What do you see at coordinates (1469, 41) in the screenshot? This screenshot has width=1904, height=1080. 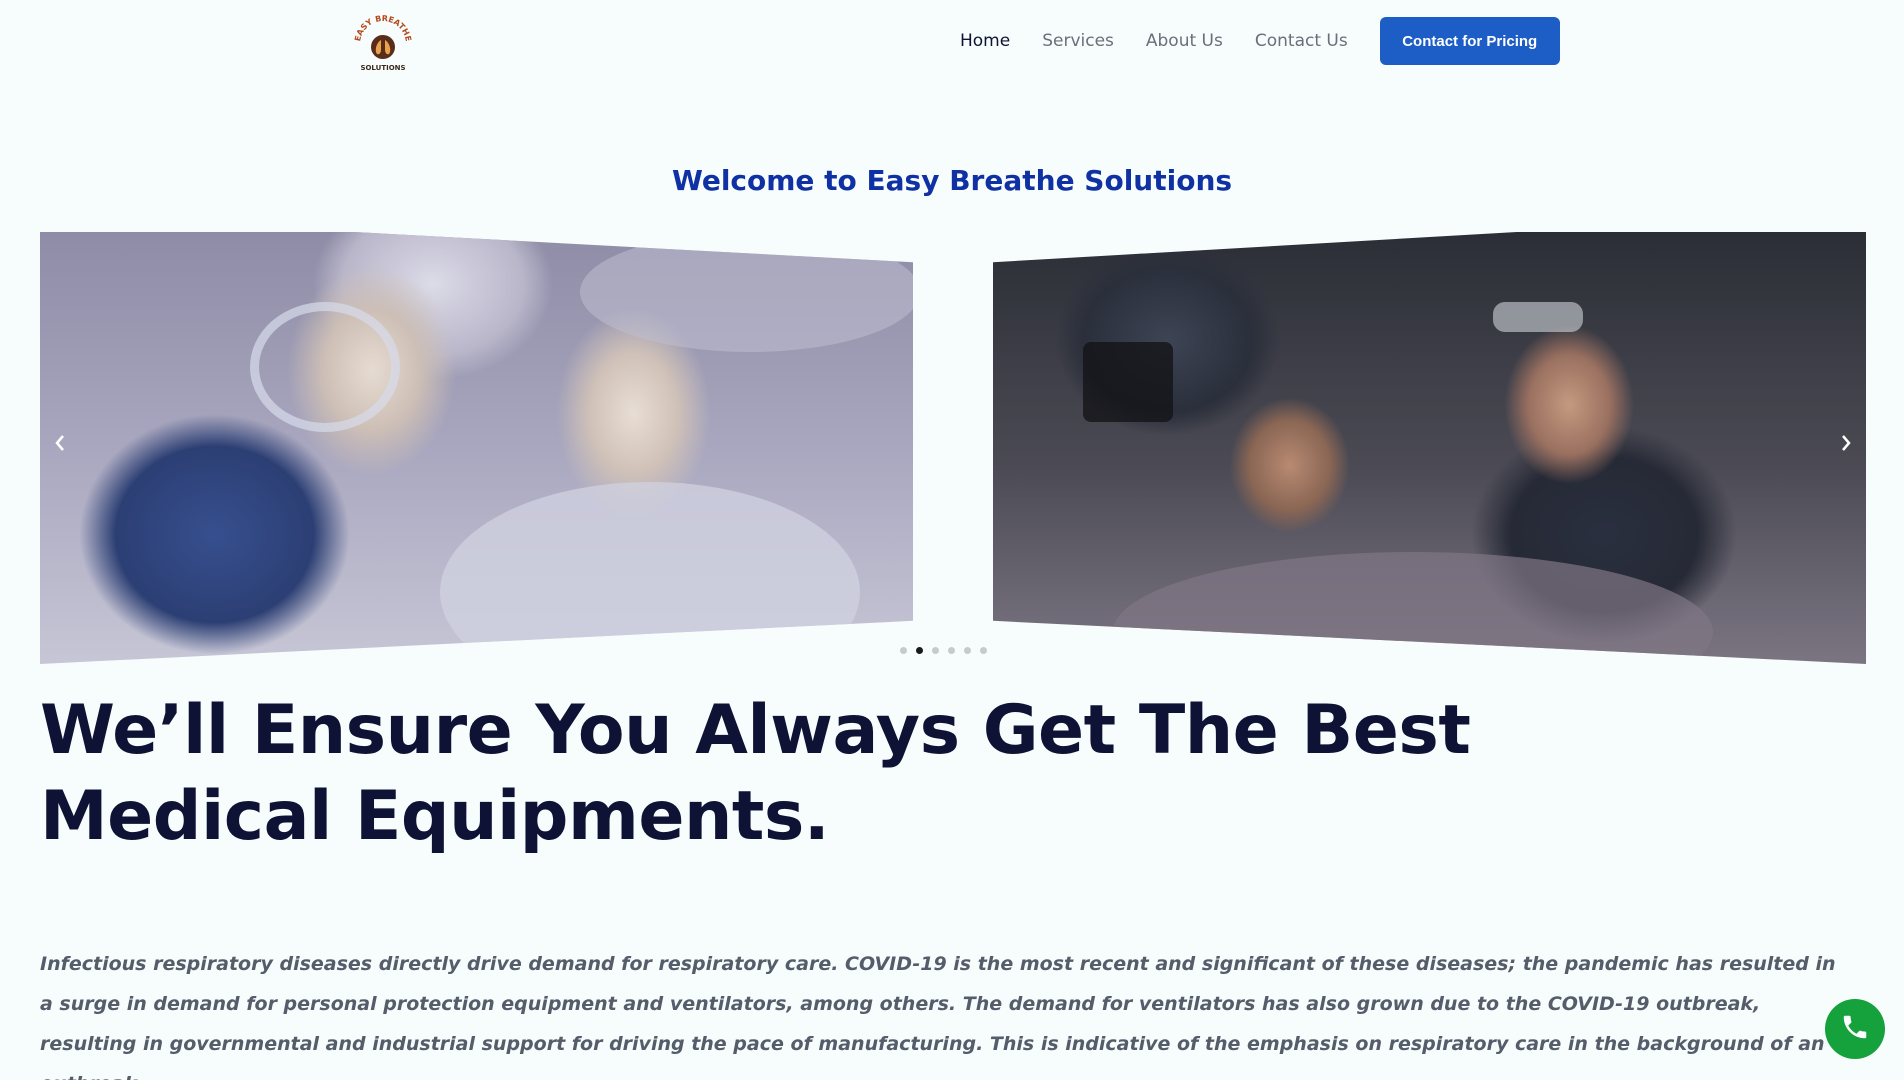 I see `contact-for-pricing-button: Contact for Pricing` at bounding box center [1469, 41].